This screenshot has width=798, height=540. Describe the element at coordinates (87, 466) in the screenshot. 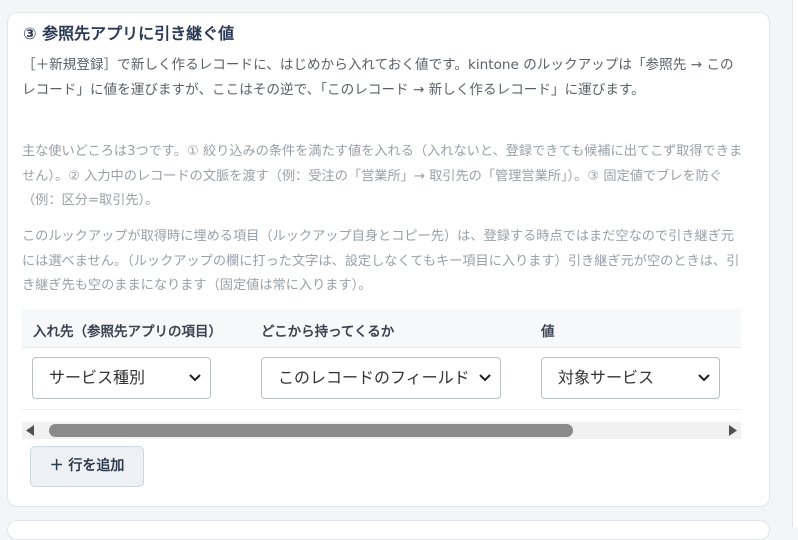

I see `add-row-button: ＋ 行を追加` at that location.